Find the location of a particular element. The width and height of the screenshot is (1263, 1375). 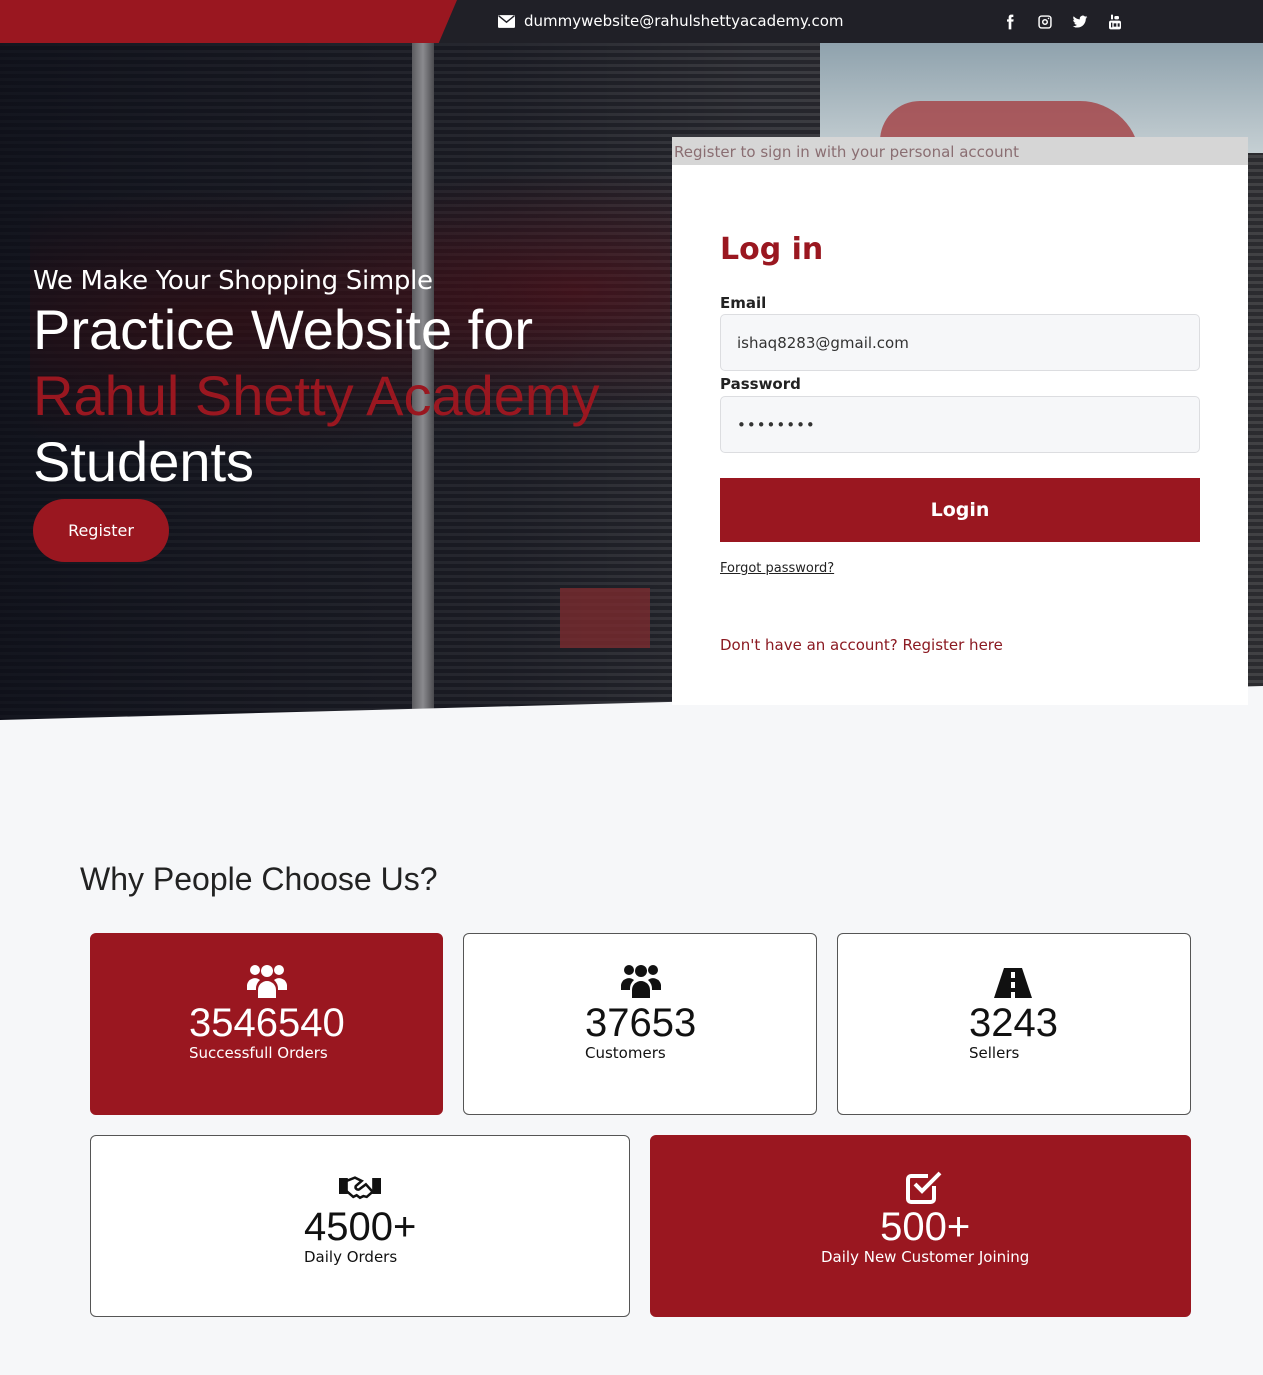

twitter-icon is located at coordinates (1079, 21).